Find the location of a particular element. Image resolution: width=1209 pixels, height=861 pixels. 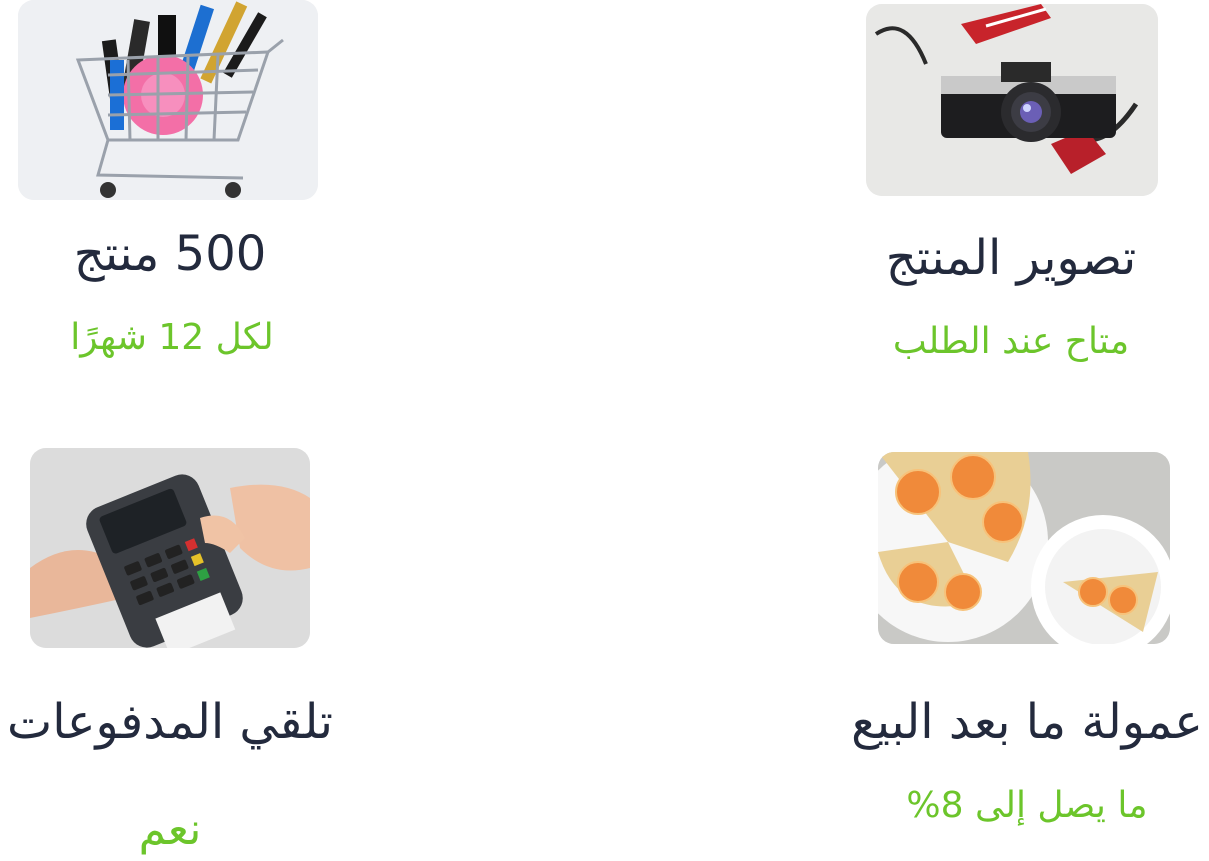

camera-icon is located at coordinates (1012, 100).